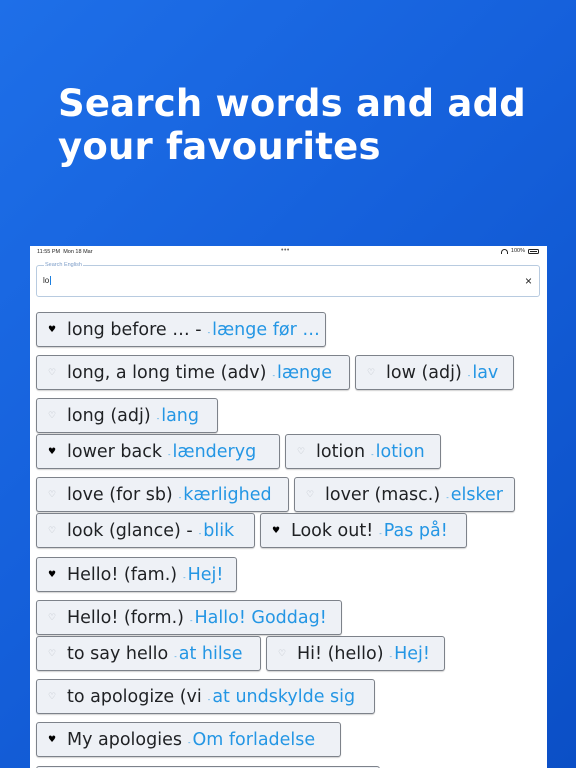  I want to click on word-chip: ♥ Look out! - Pas på!, so click(363, 530).